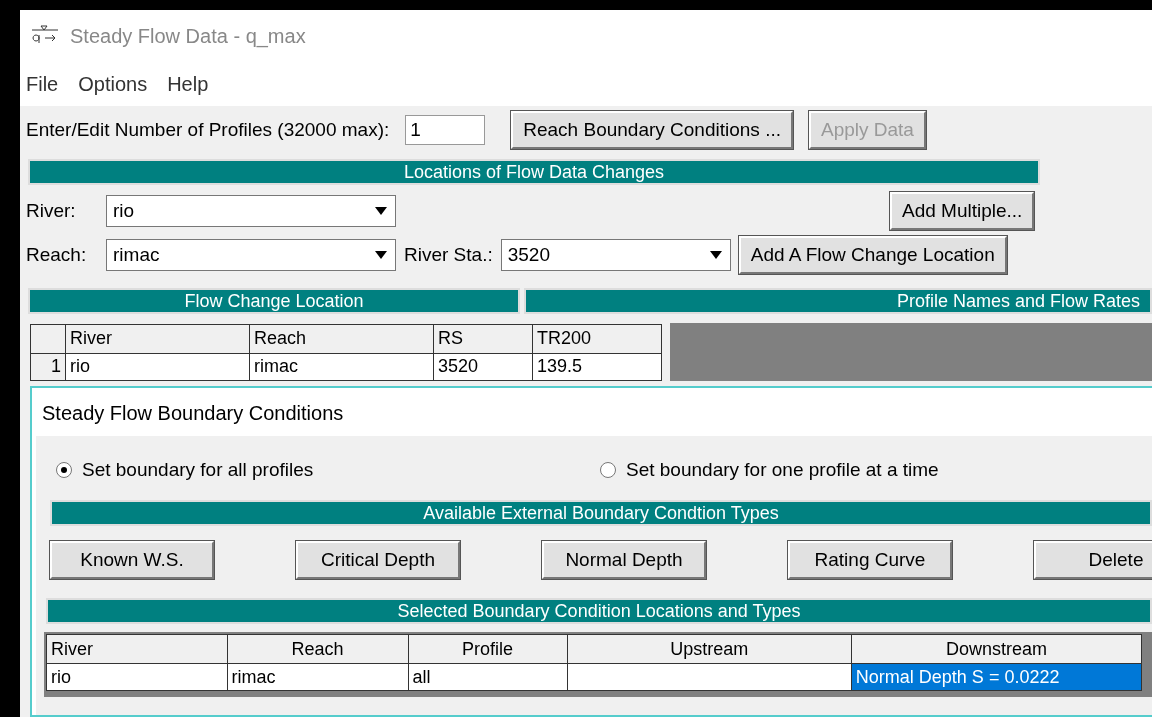 The width and height of the screenshot is (1152, 717). What do you see at coordinates (193, 413) in the screenshot?
I see `dialog-title: Steady Flow Boundary Conditions` at bounding box center [193, 413].